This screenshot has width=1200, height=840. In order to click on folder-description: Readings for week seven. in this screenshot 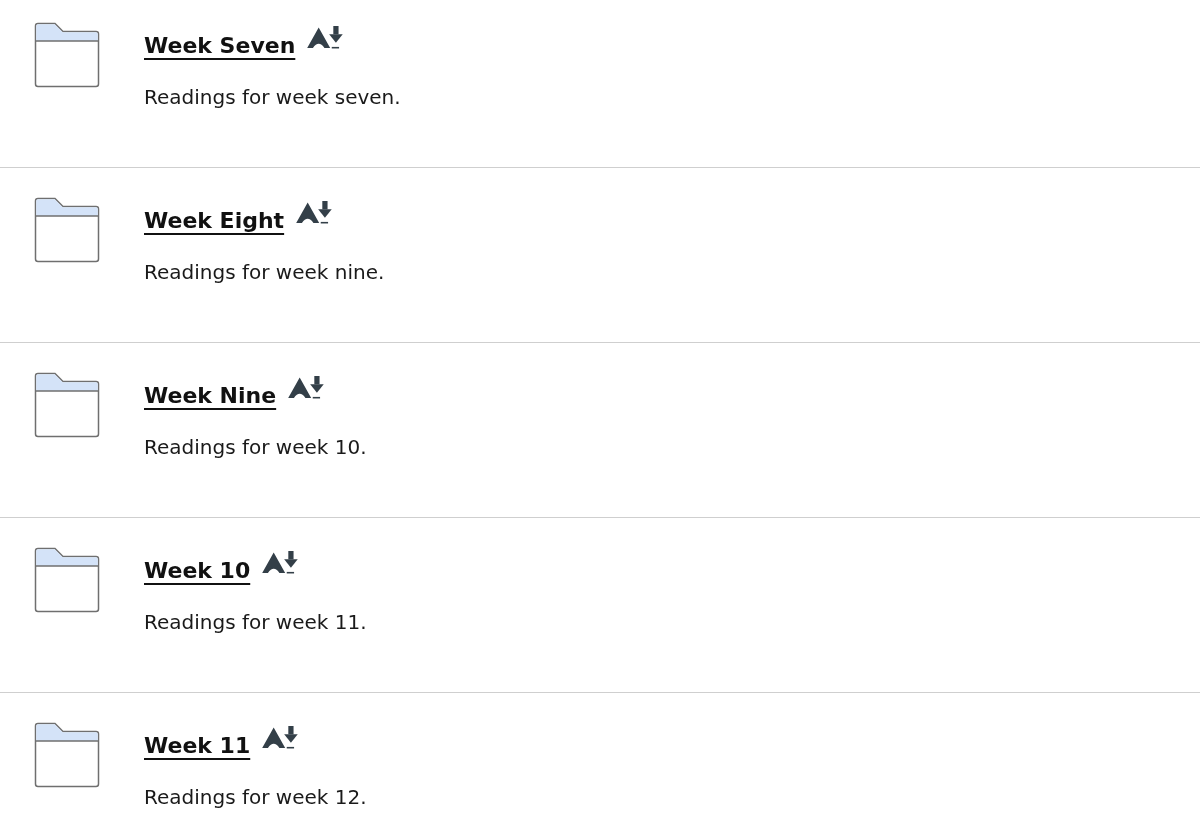, I will do `click(272, 97)`.